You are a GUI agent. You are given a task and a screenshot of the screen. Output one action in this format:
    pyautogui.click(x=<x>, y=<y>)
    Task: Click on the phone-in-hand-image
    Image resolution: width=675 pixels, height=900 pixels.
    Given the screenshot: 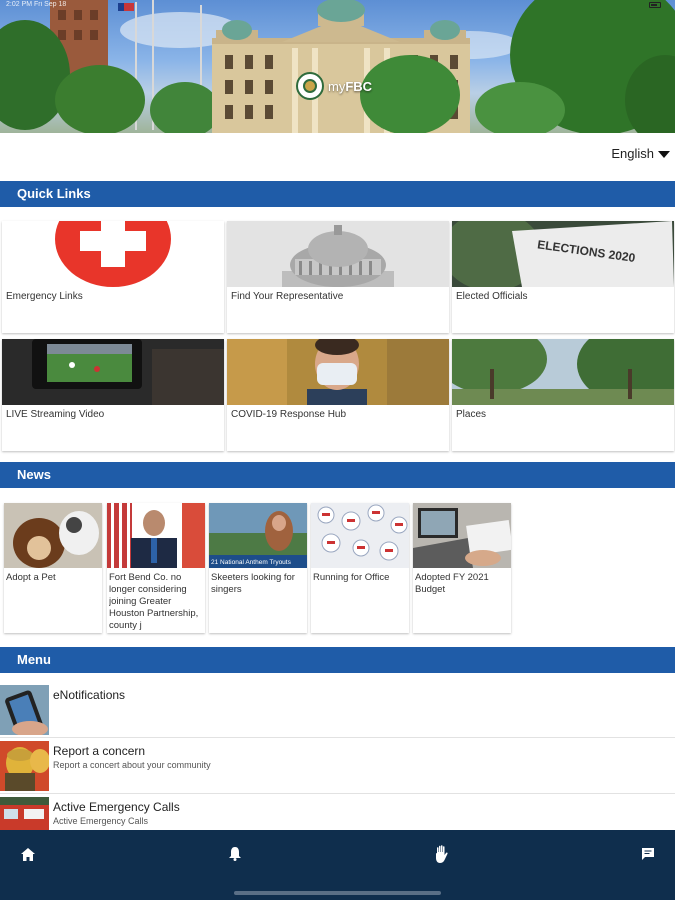 What is the action you would take?
    pyautogui.click(x=24, y=710)
    